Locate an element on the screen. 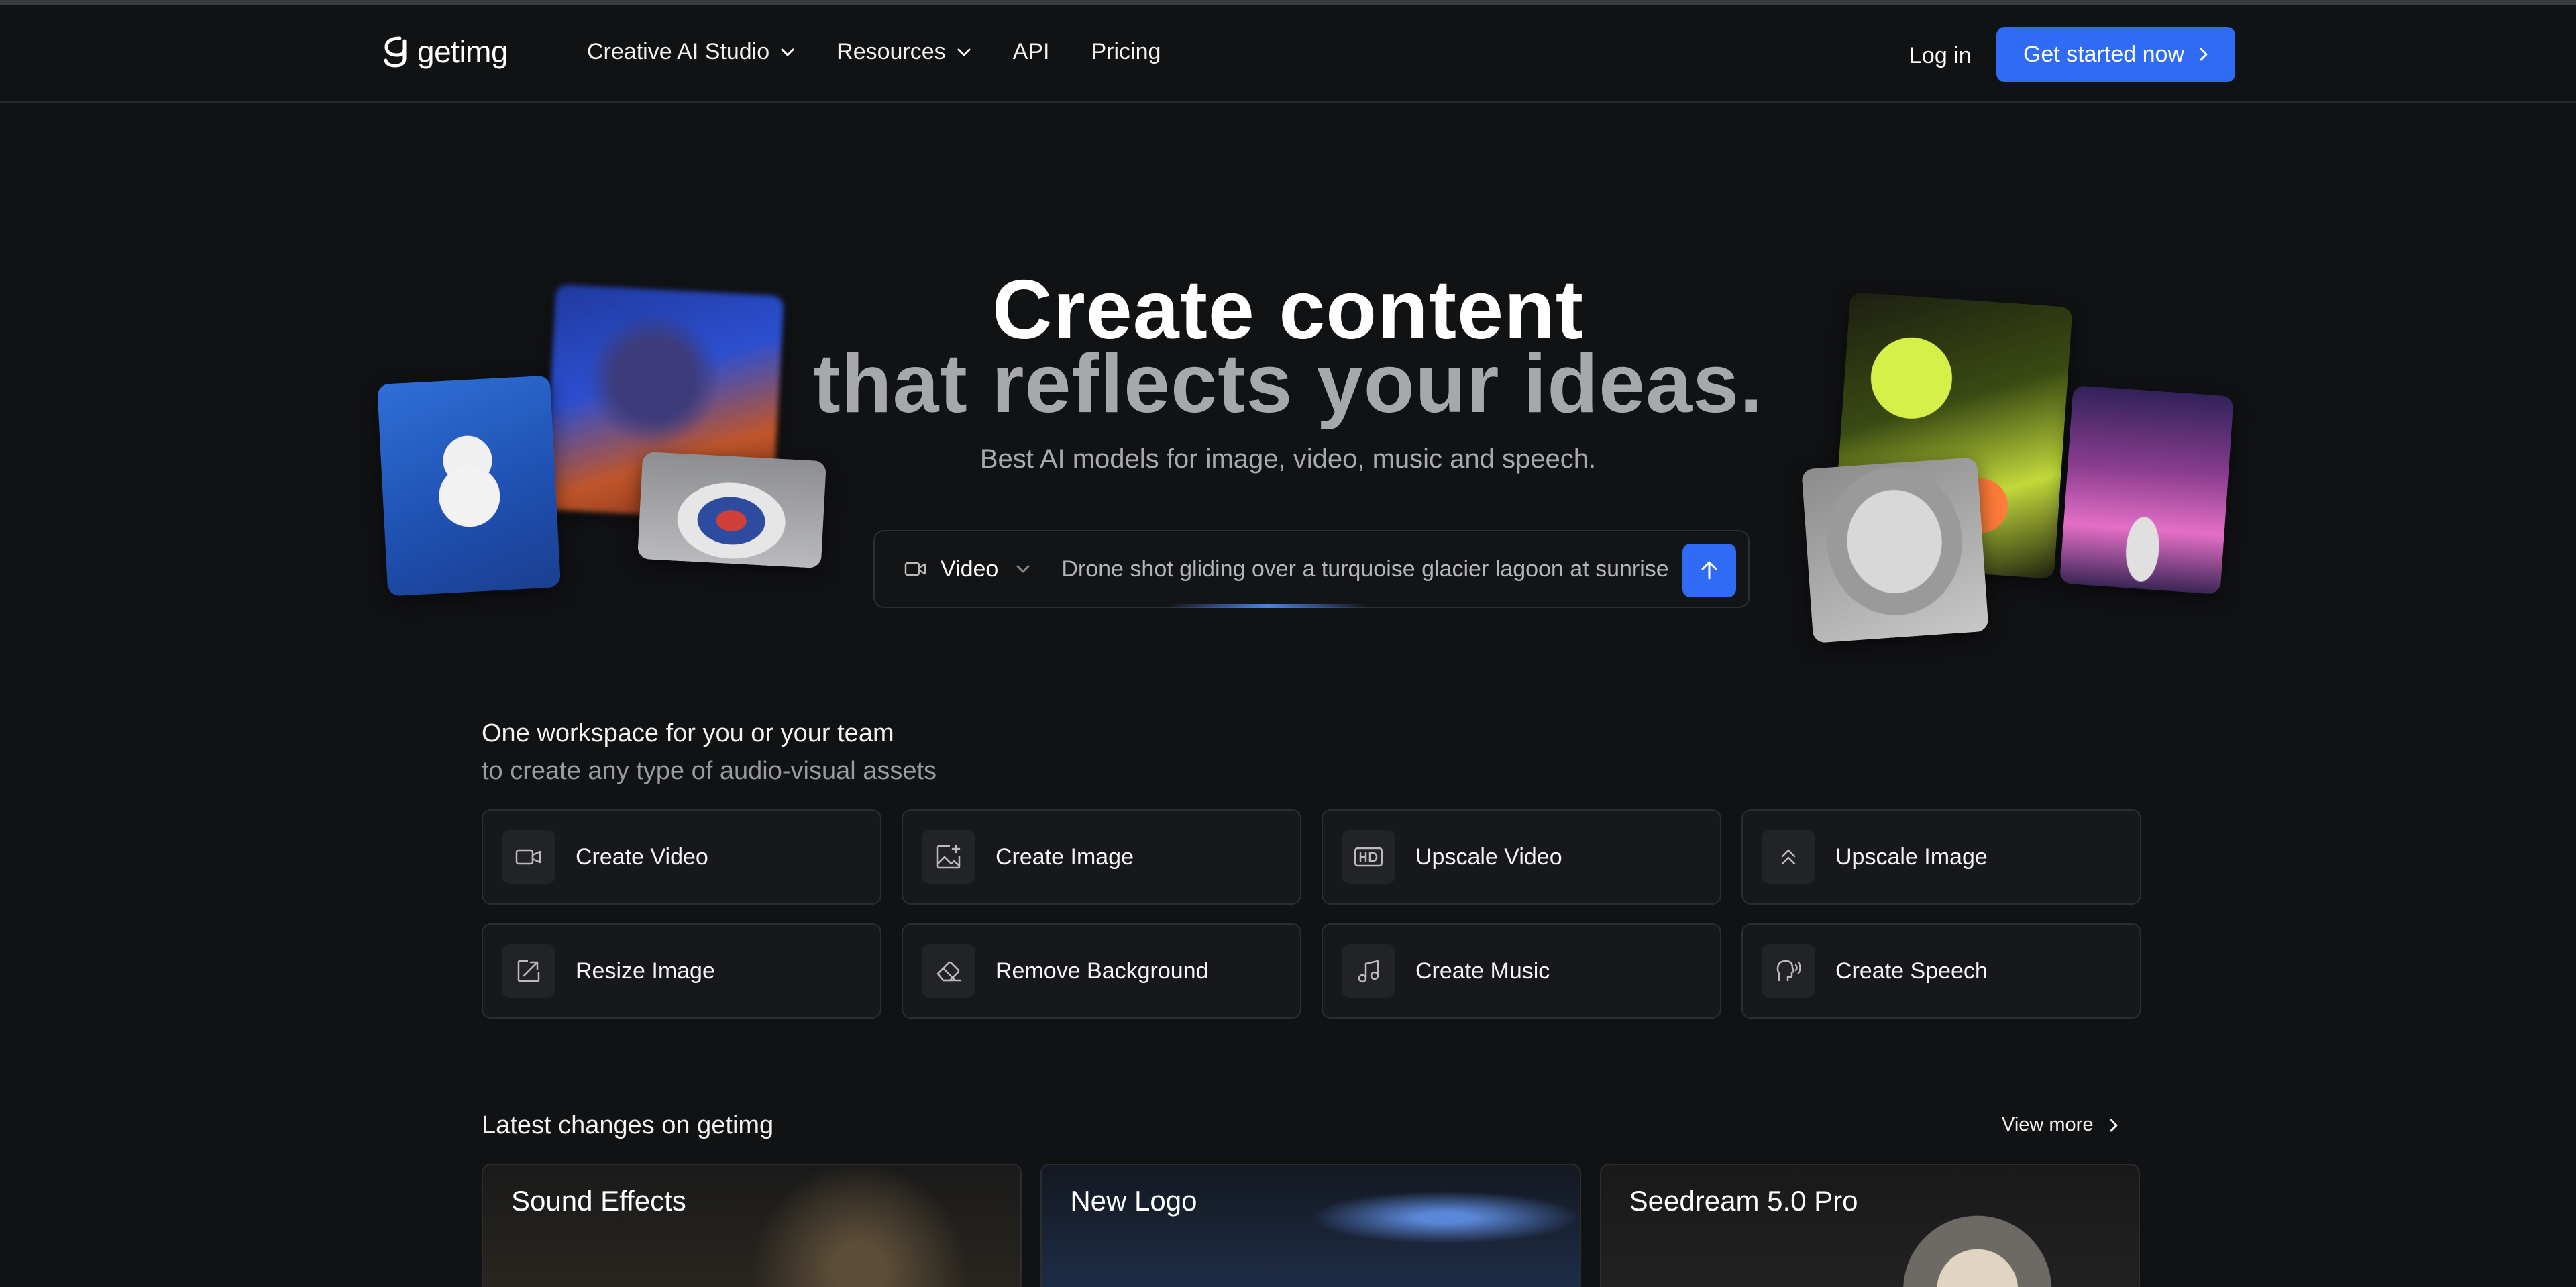 The width and height of the screenshot is (2576, 1287). tool-label: Upscale Video is located at coordinates (1488, 856).